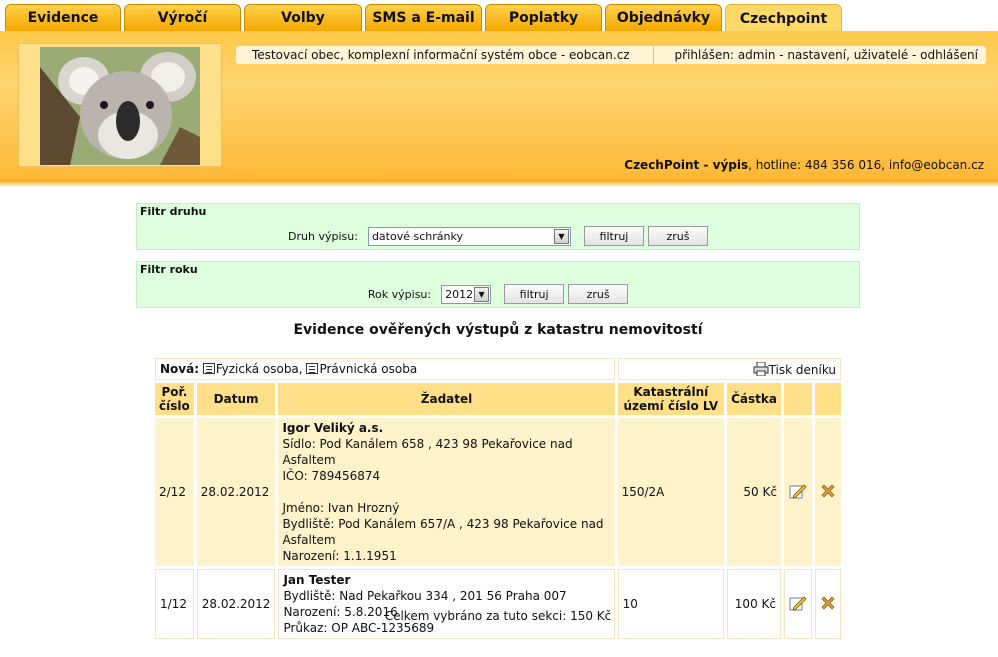 The image size is (998, 657). Describe the element at coordinates (802, 370) in the screenshot. I see `print-journal-link: Tisk deníku` at that location.